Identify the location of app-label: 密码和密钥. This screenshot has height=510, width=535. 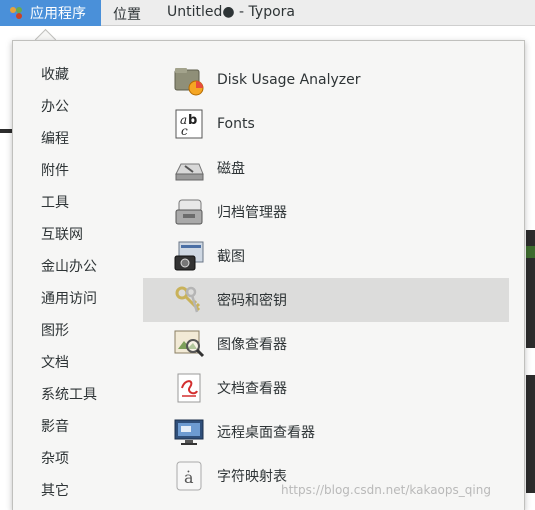
(252, 301).